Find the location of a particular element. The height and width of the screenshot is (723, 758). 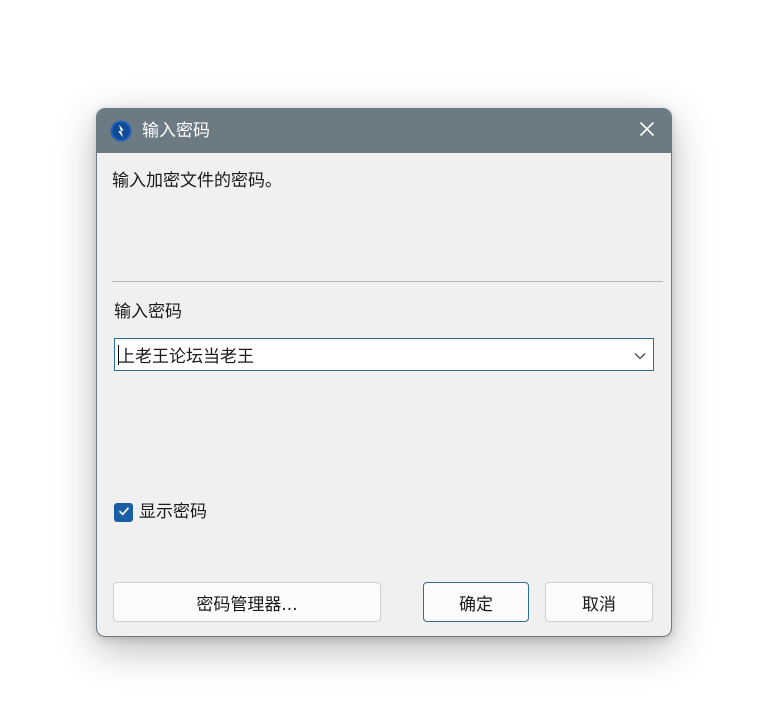

window-title: 输入密码 is located at coordinates (176, 131).